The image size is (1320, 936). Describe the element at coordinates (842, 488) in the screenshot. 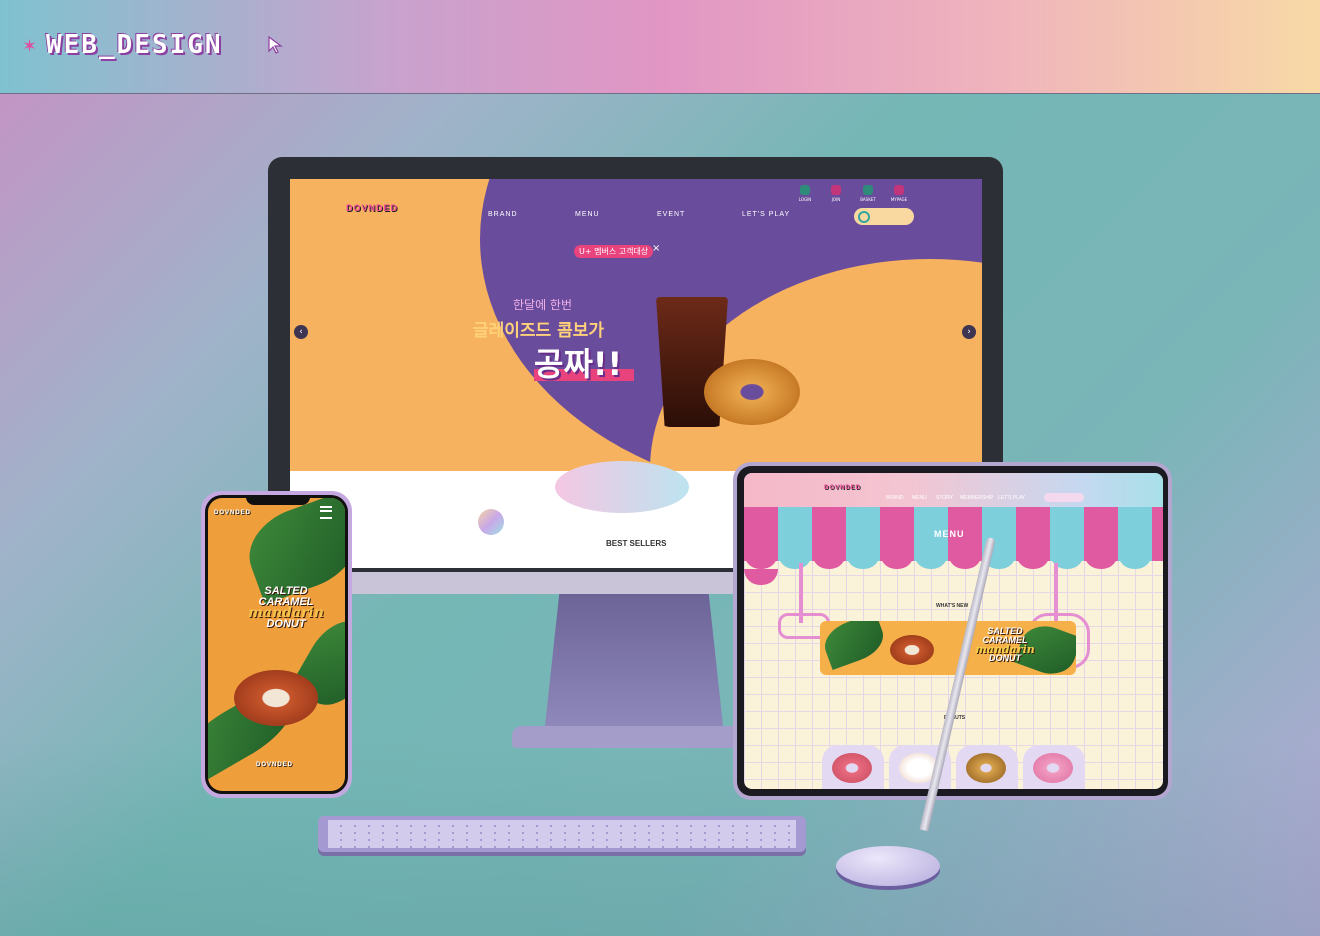

I see `tablet-logo: DOVNDED` at that location.